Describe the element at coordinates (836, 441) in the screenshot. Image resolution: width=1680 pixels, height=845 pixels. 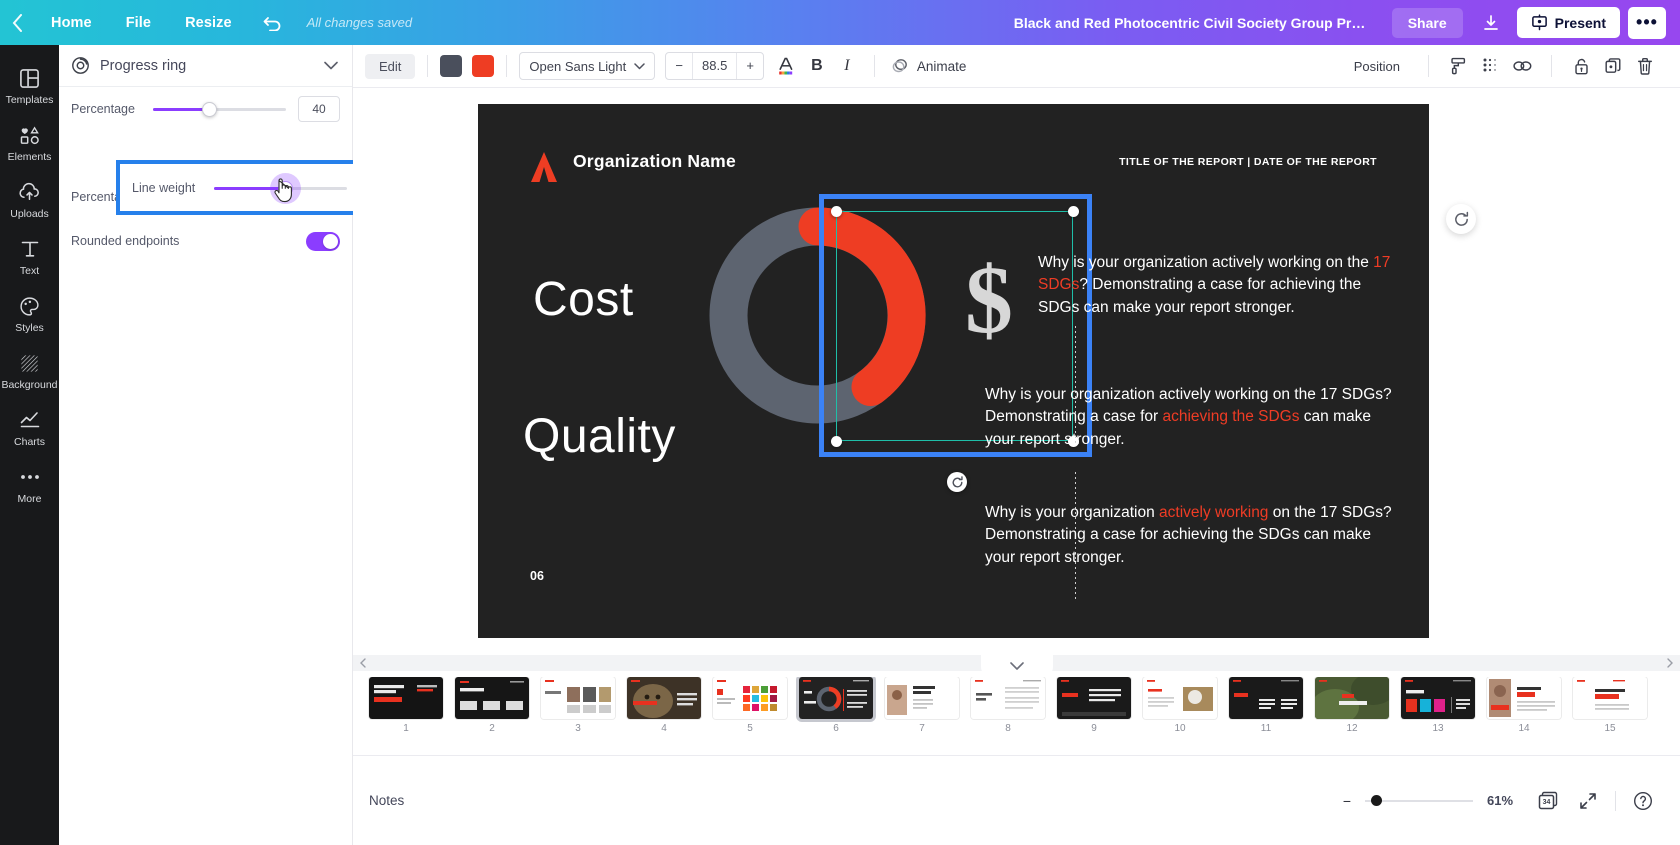
I see `resize-handle-bottom-left` at that location.